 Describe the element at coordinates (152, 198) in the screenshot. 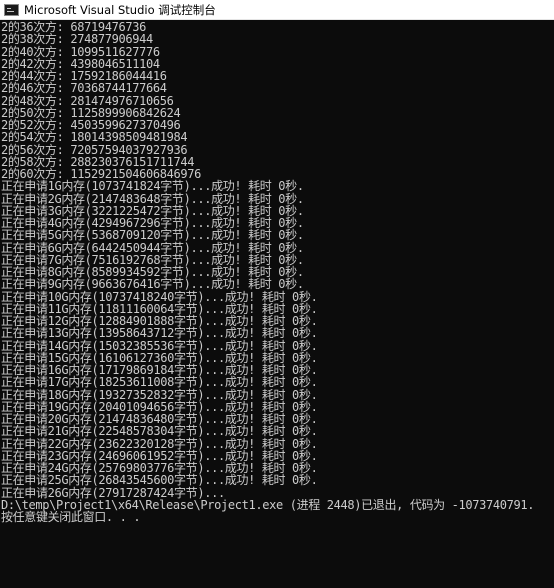

I see `console-line: 正在申请2G内存(2147483648字节)...成功! 耗时 0秒.` at that location.